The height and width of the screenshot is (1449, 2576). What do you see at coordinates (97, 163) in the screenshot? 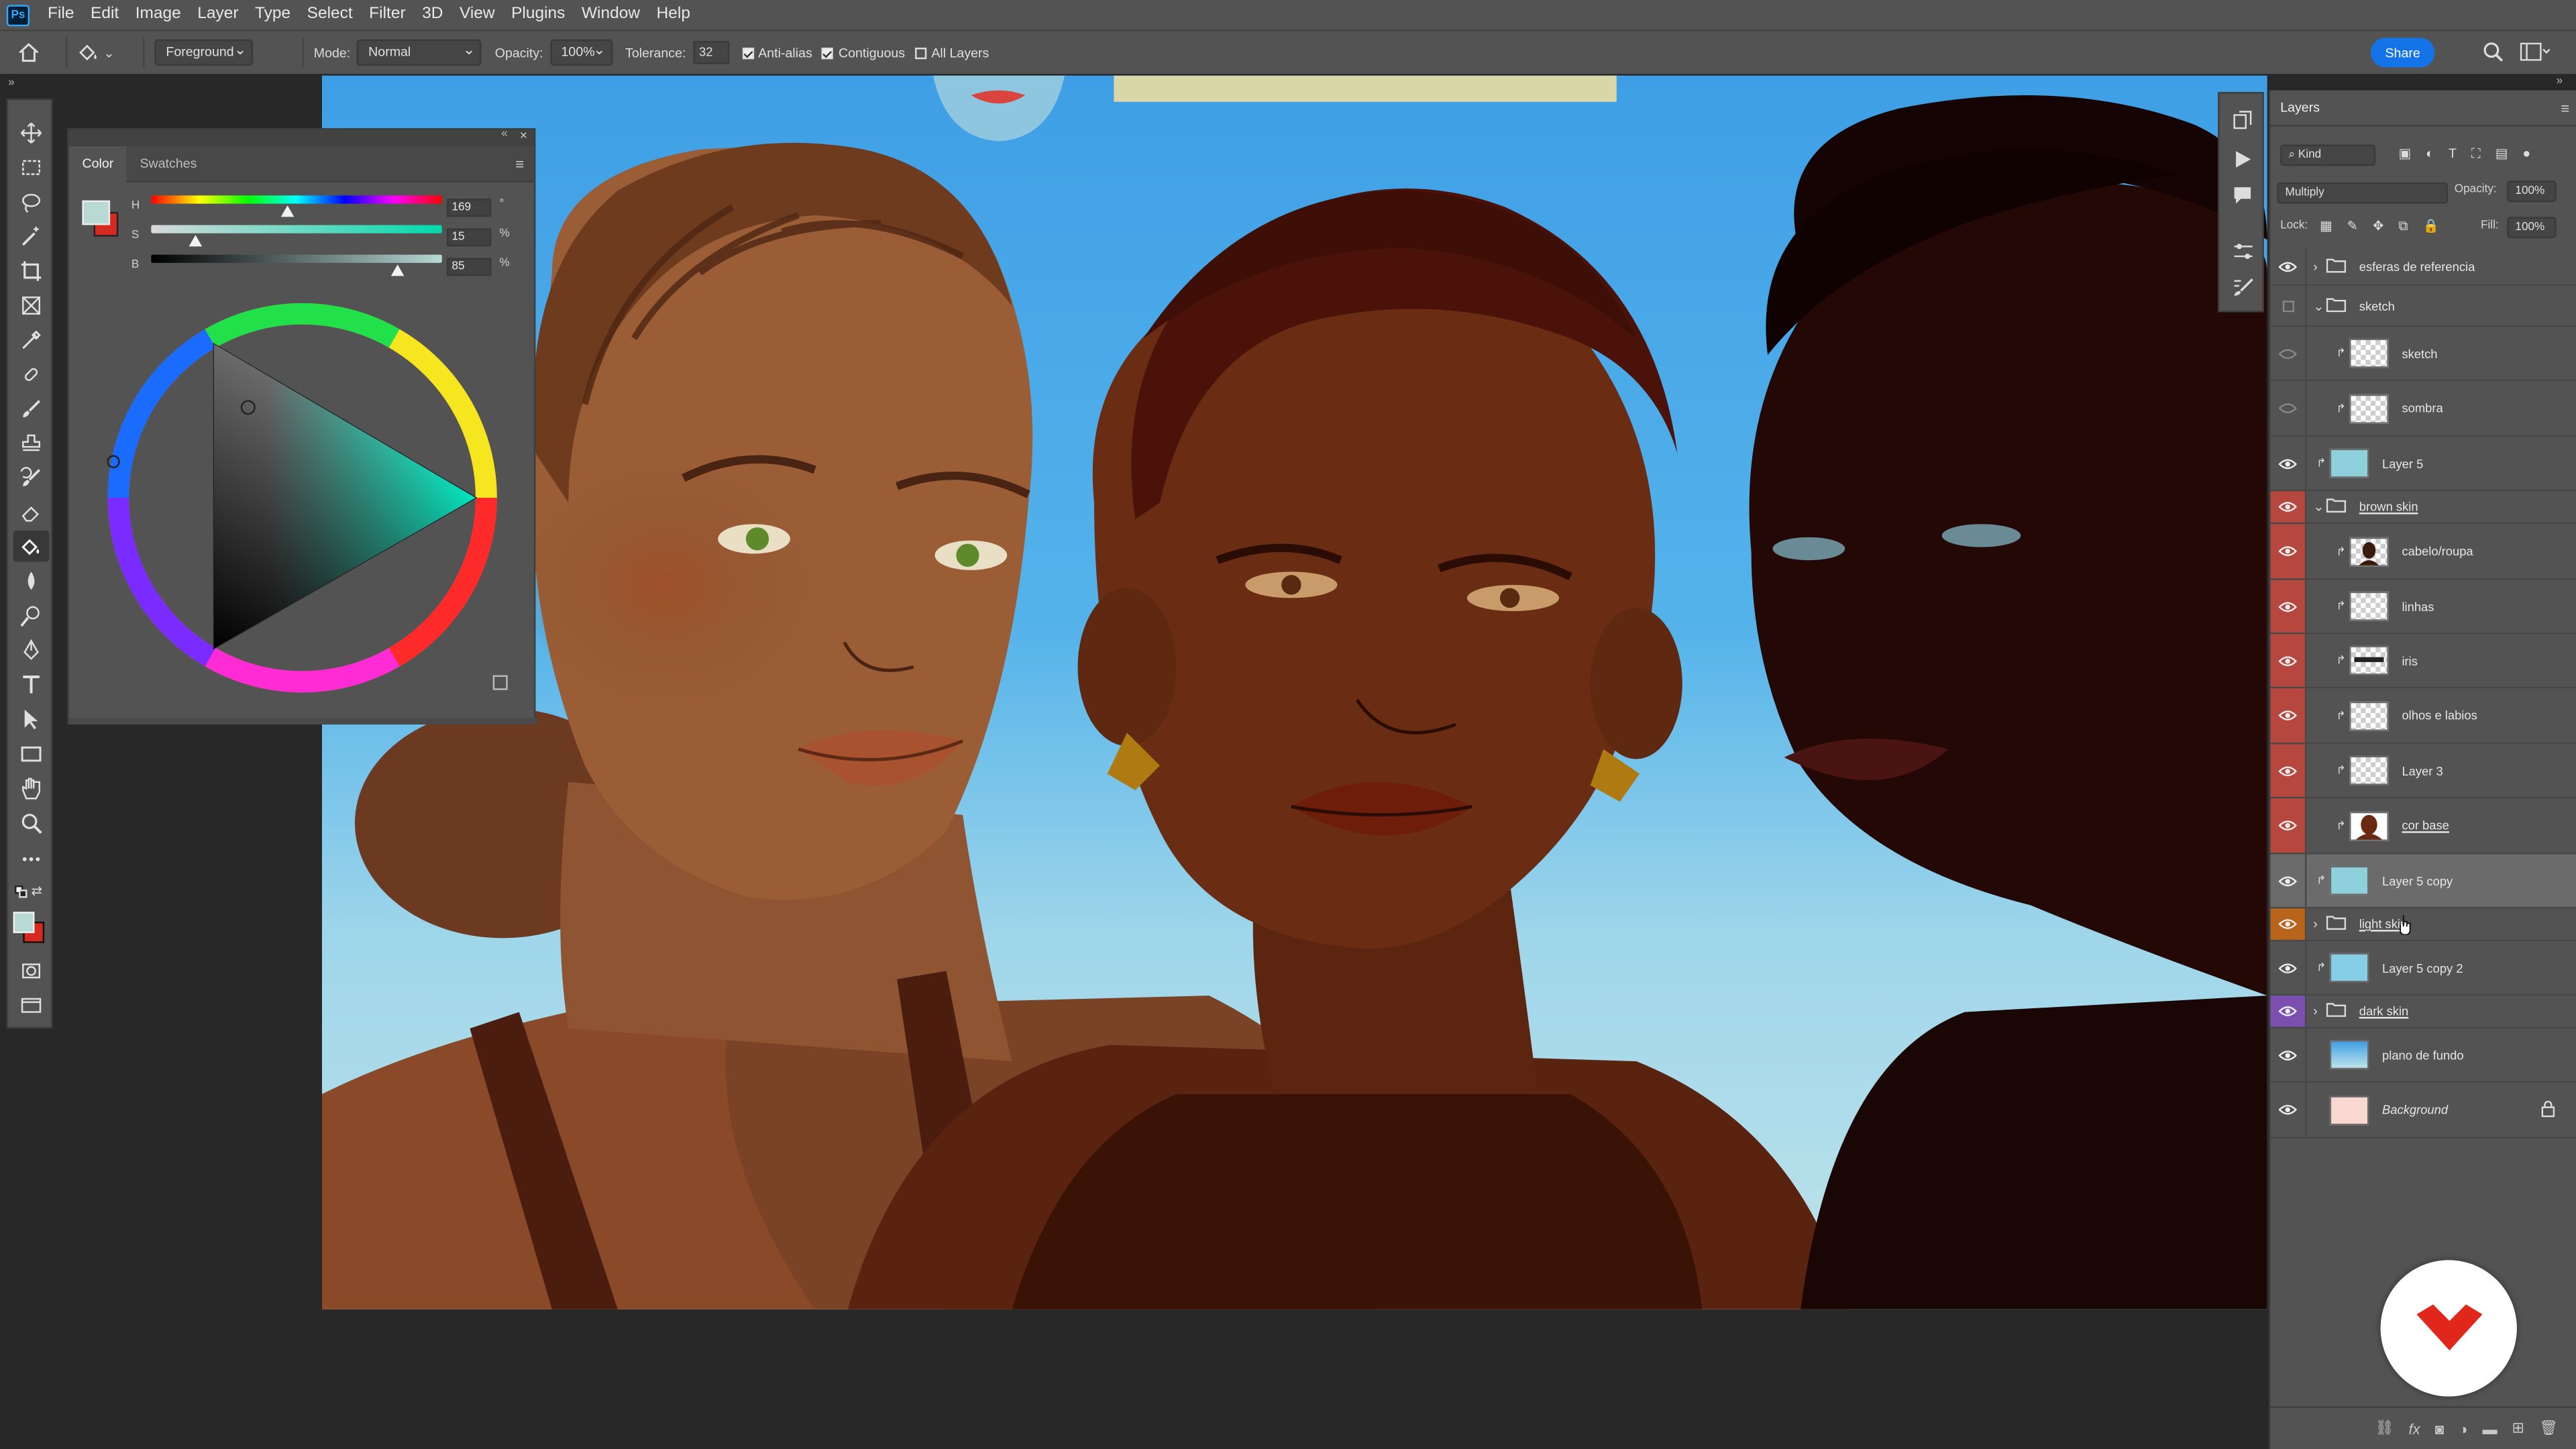
I see `tab-color: Color` at bounding box center [97, 163].